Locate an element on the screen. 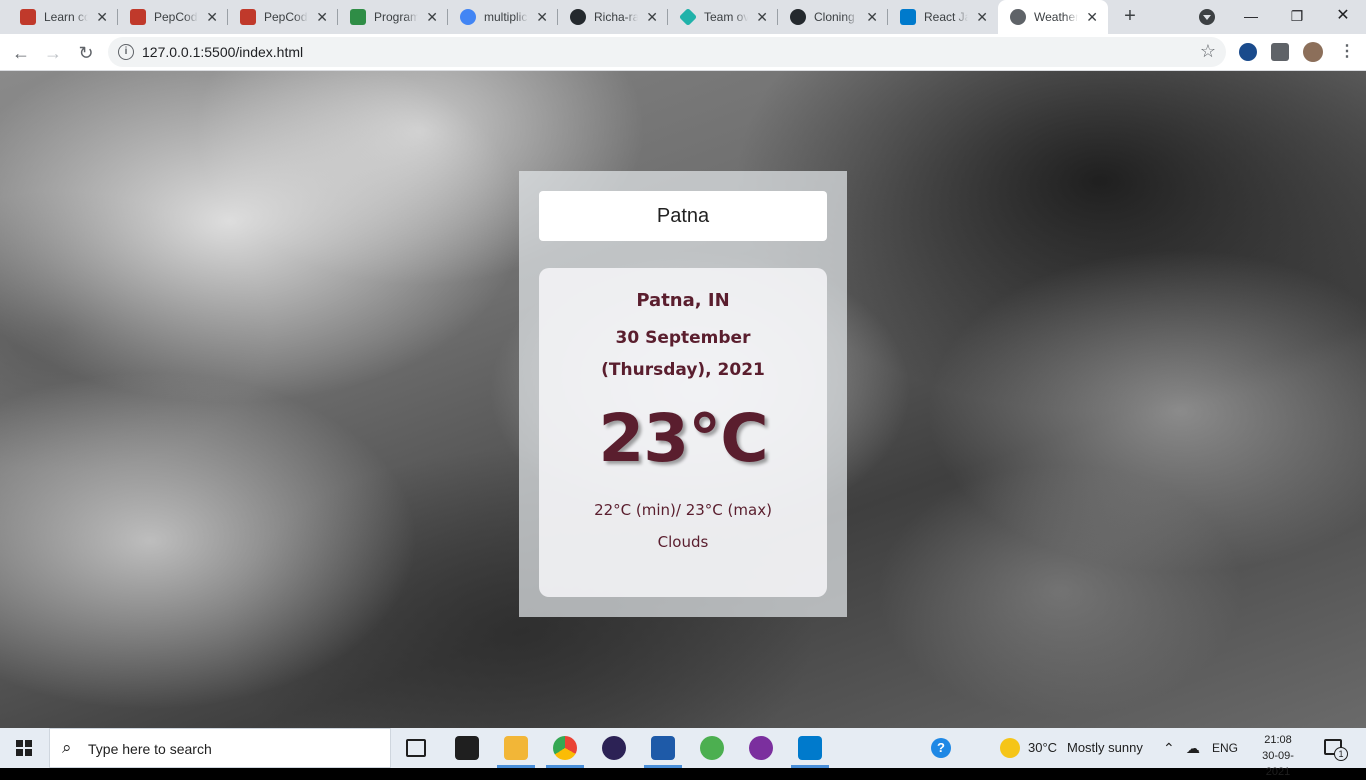 The height and width of the screenshot is (780, 1366). minimize-button: — is located at coordinates (1251, 17).